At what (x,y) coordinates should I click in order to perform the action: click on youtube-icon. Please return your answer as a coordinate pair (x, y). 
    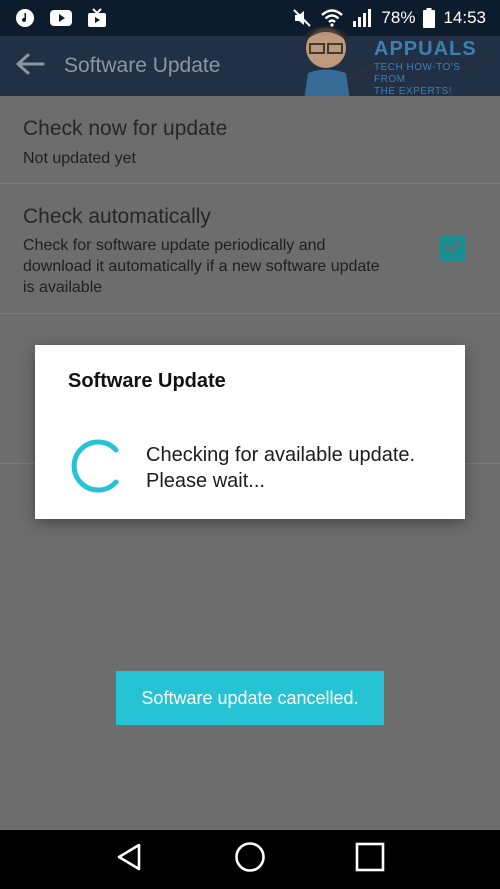
    Looking at the image, I should click on (61, 18).